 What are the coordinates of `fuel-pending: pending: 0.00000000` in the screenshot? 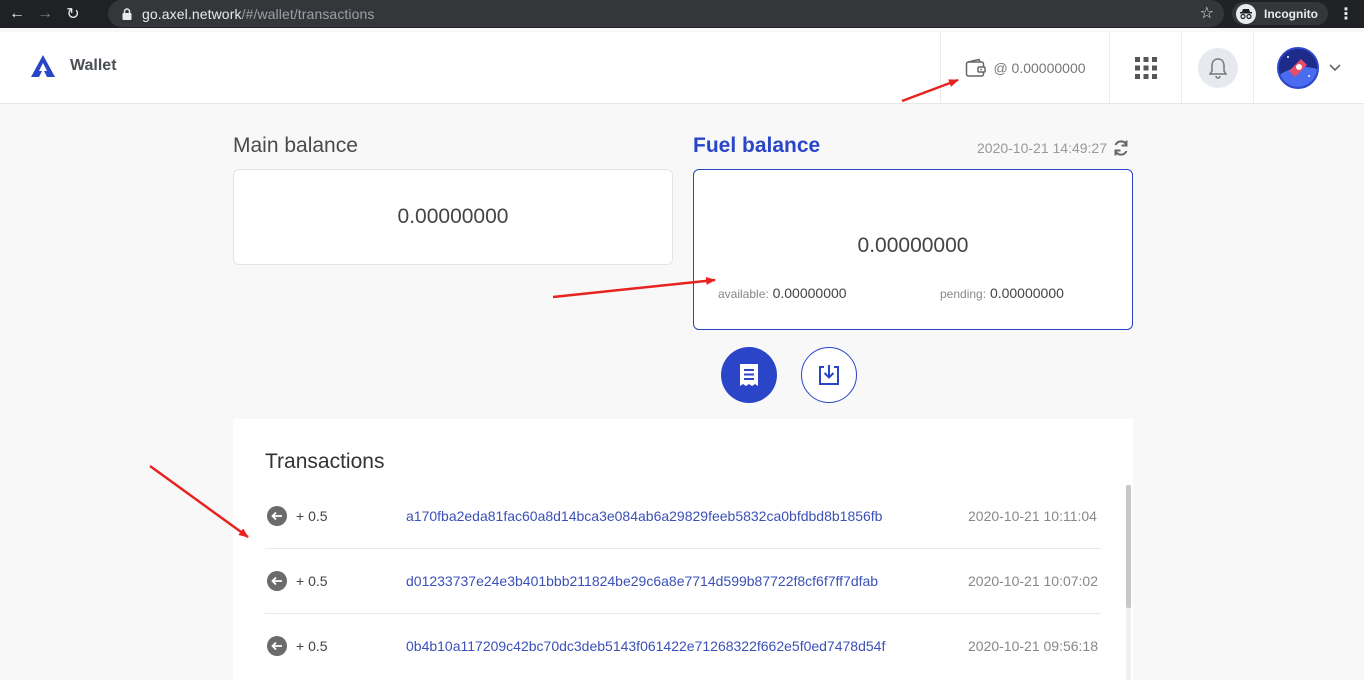 It's located at (1002, 293).